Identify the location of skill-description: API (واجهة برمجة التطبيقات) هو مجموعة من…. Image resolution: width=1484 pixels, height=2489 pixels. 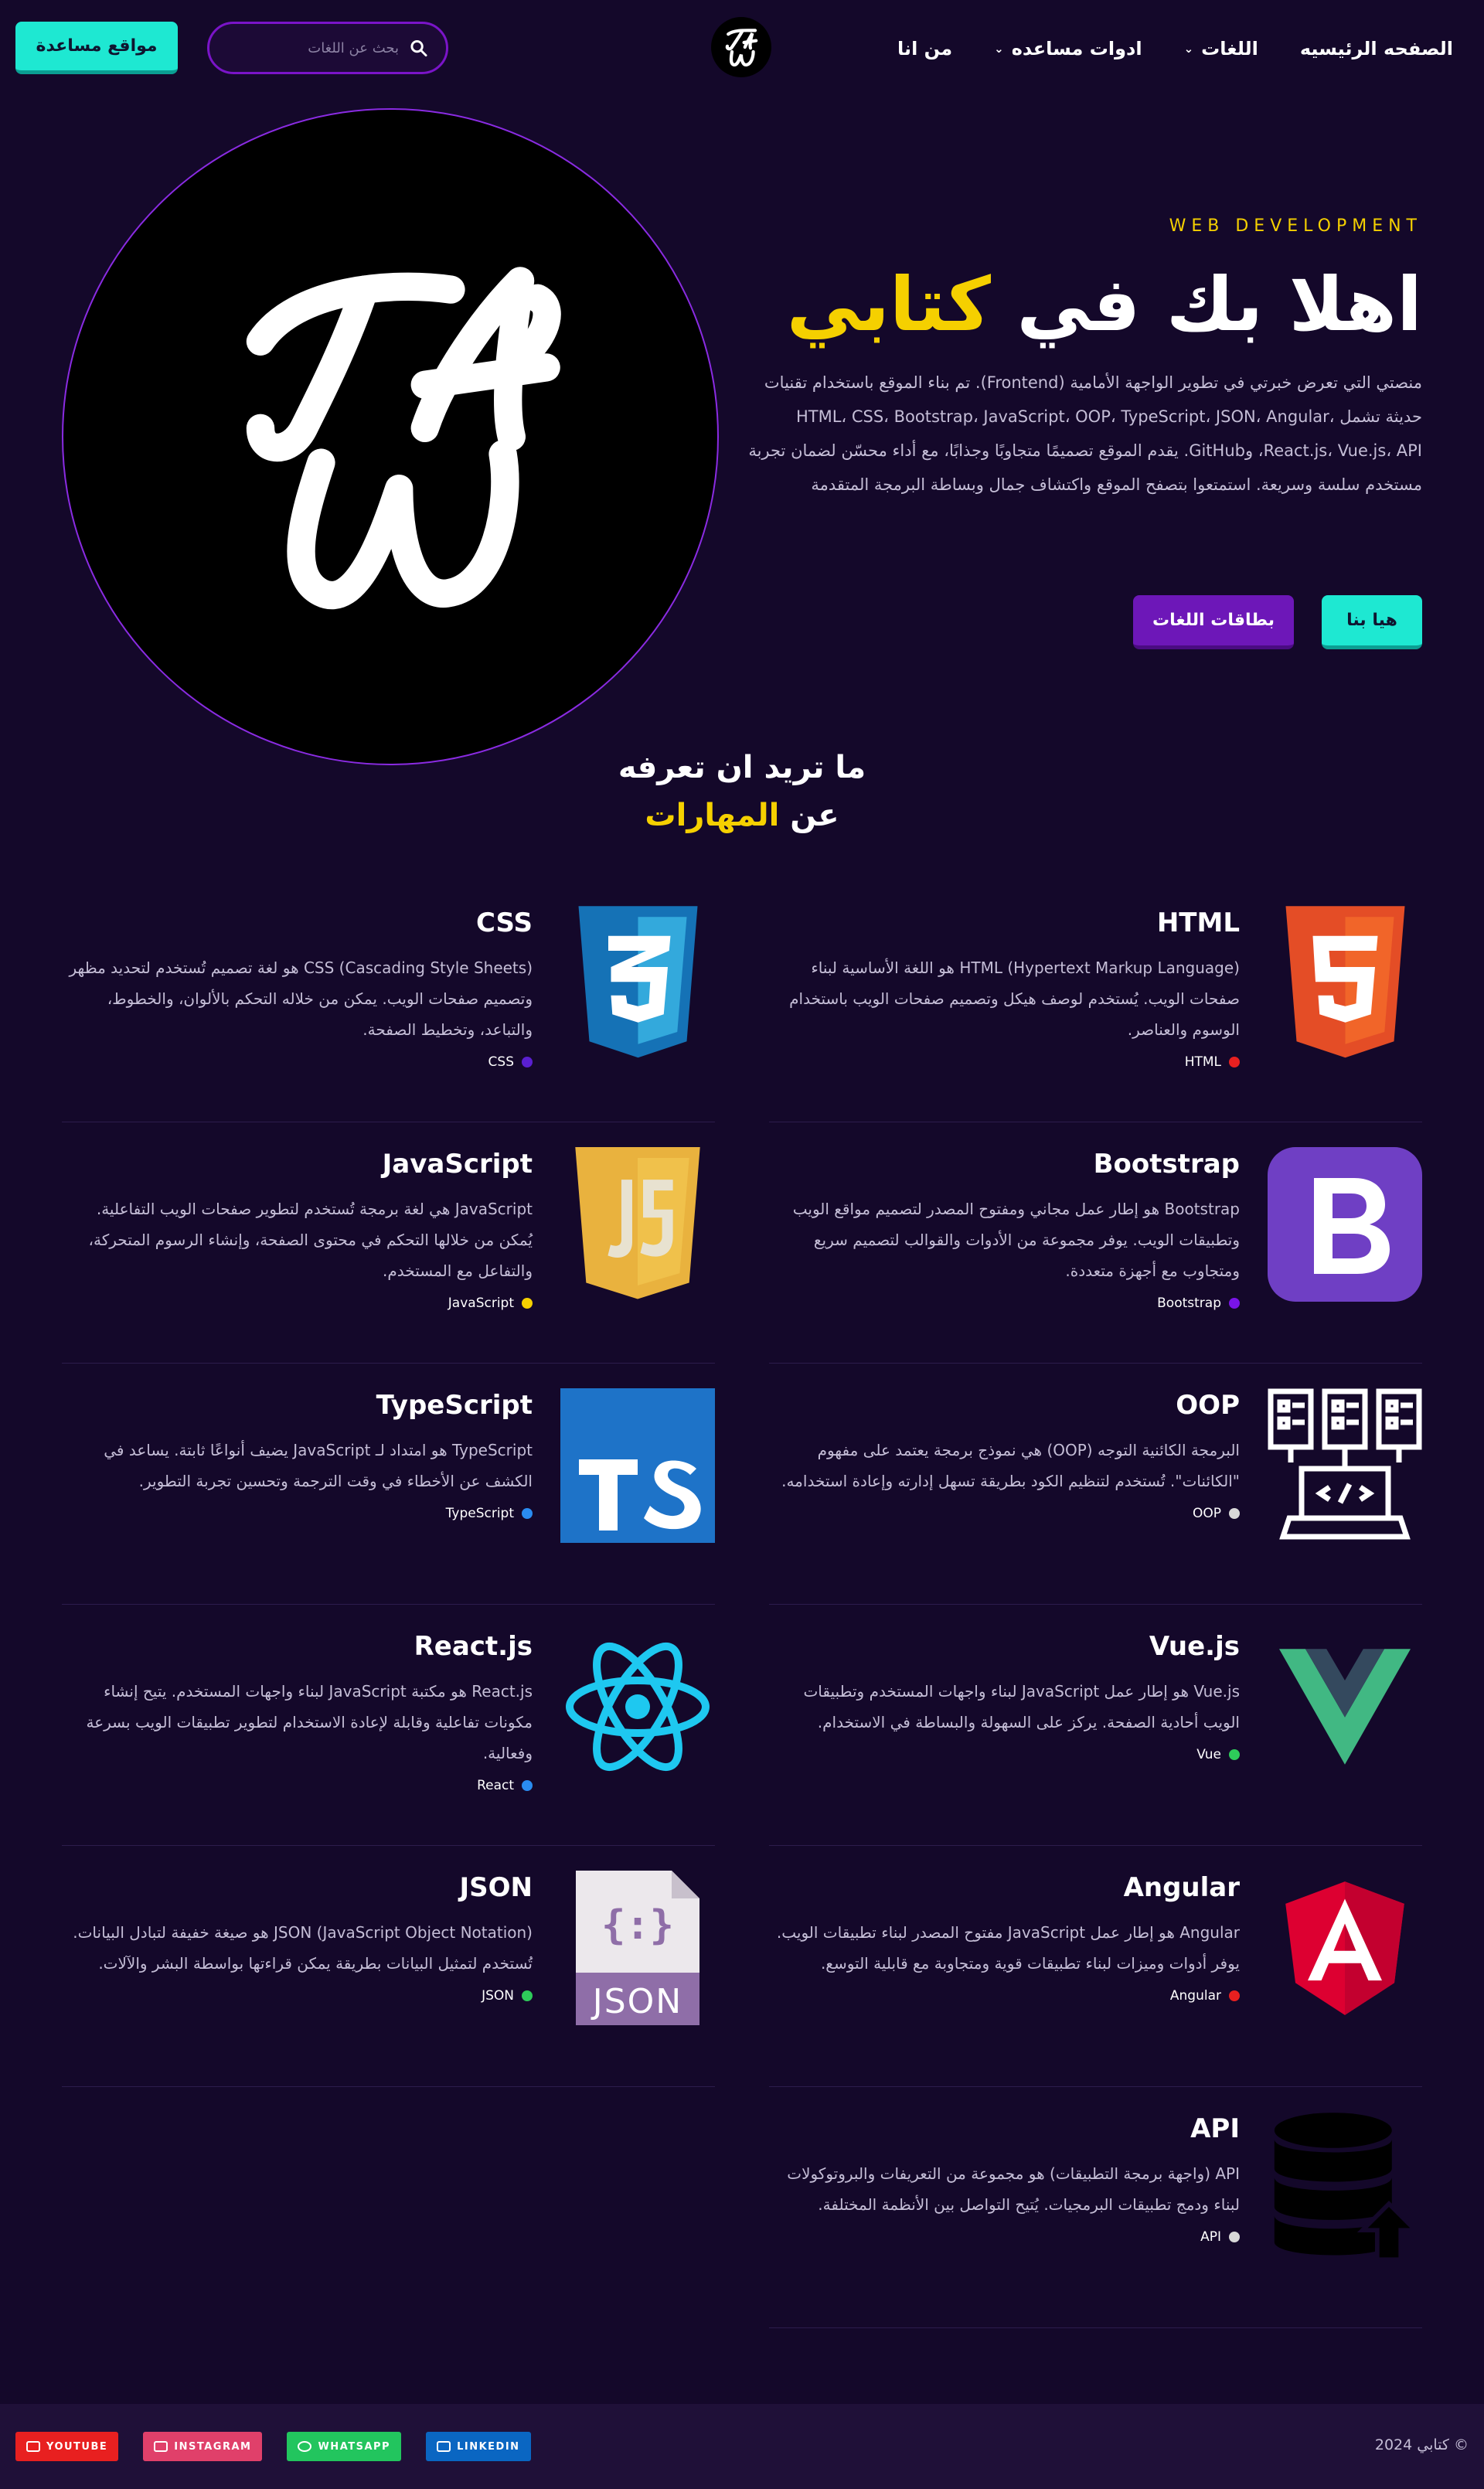
(1013, 2189).